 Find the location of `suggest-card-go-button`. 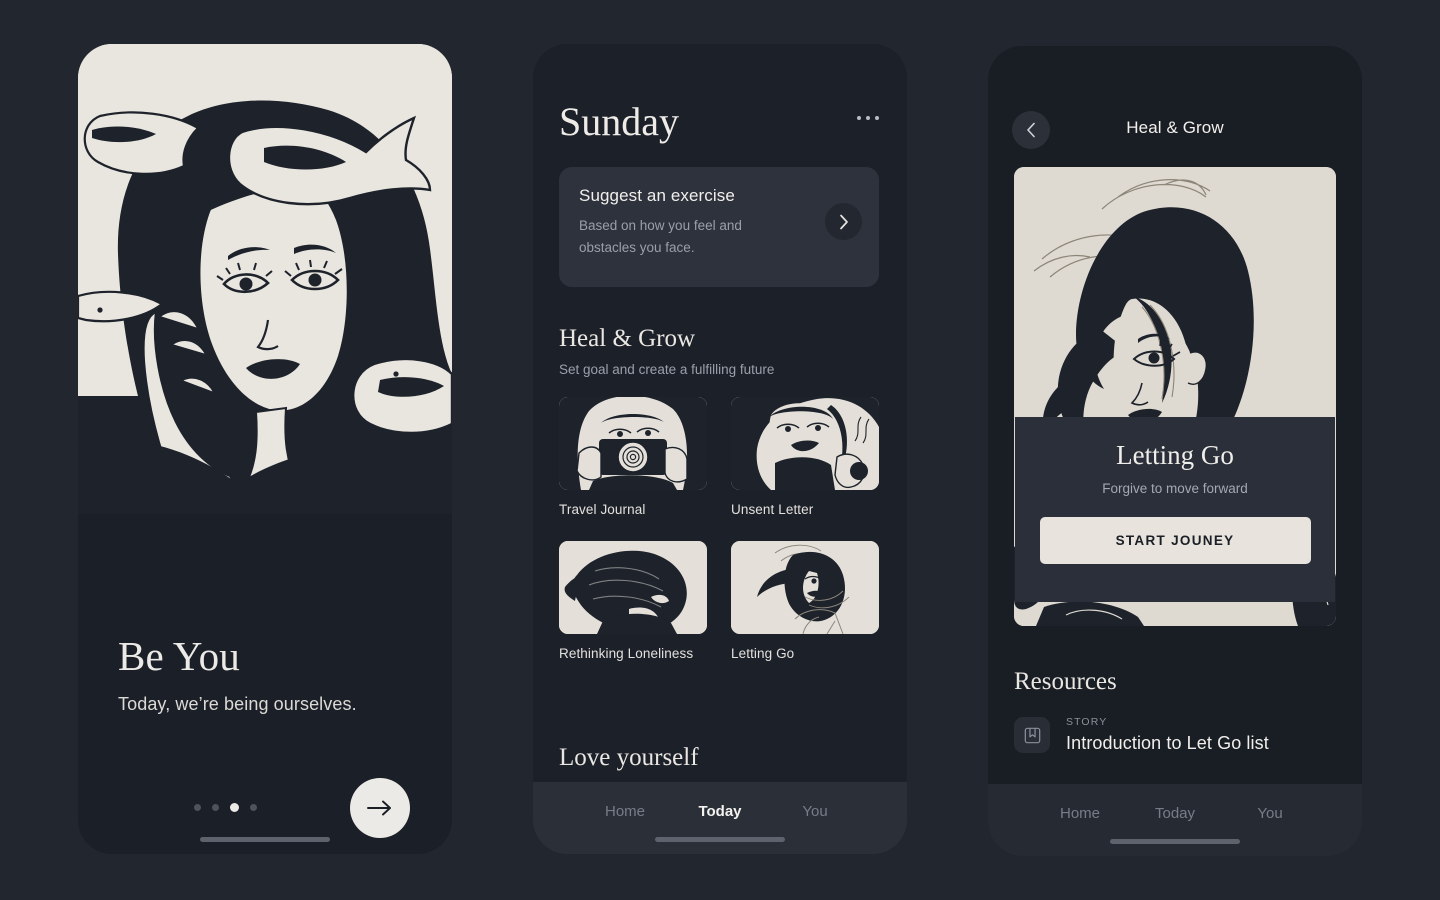

suggest-card-go-button is located at coordinates (843, 221).